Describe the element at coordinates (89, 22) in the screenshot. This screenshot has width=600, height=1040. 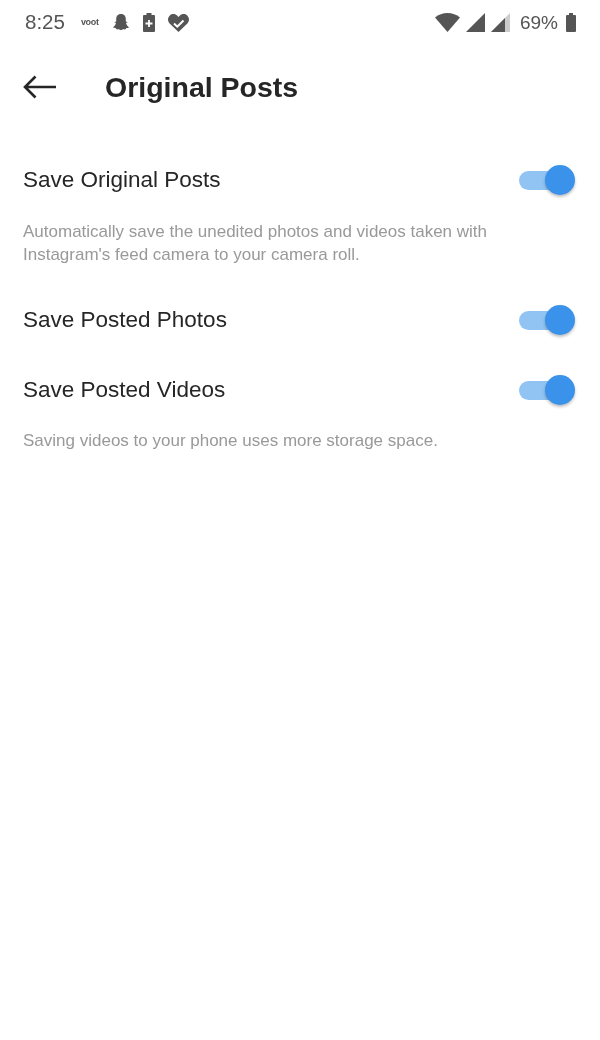
I see `app-logo: voot` at that location.